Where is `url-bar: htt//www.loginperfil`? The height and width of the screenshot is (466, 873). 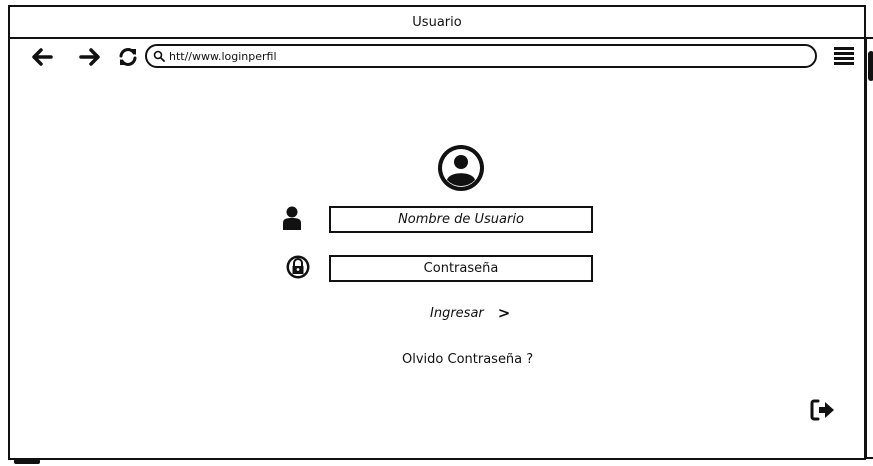
url-bar: htt//www.loginperfil is located at coordinates (481, 56).